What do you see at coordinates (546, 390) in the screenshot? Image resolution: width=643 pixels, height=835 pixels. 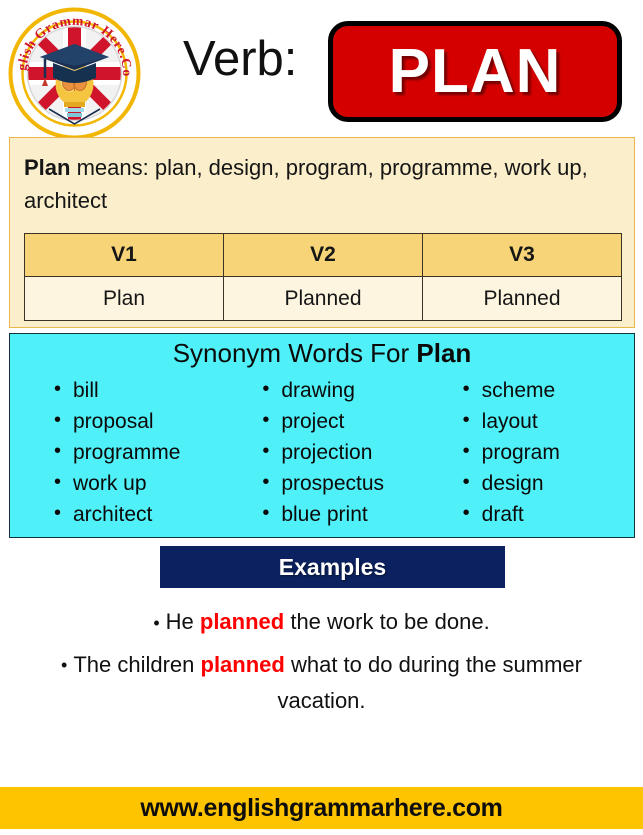 I see `list-item: scheme` at bounding box center [546, 390].